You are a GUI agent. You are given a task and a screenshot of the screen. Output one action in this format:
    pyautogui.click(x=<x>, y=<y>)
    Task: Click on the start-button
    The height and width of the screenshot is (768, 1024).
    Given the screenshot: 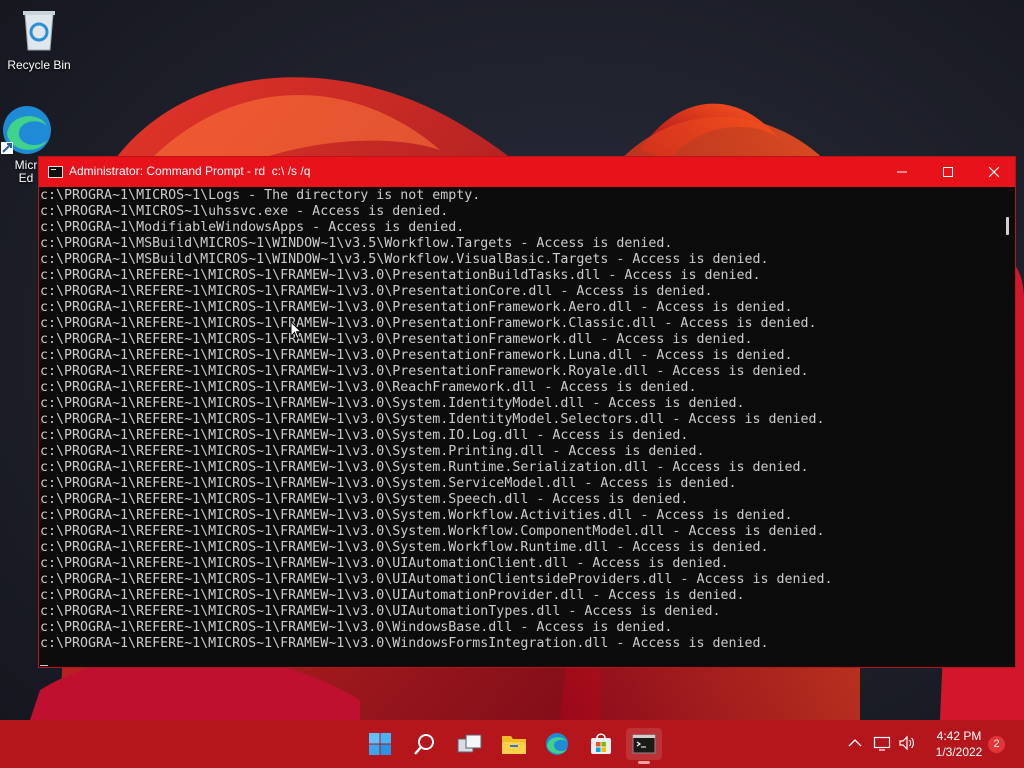 What is the action you would take?
    pyautogui.click(x=380, y=744)
    